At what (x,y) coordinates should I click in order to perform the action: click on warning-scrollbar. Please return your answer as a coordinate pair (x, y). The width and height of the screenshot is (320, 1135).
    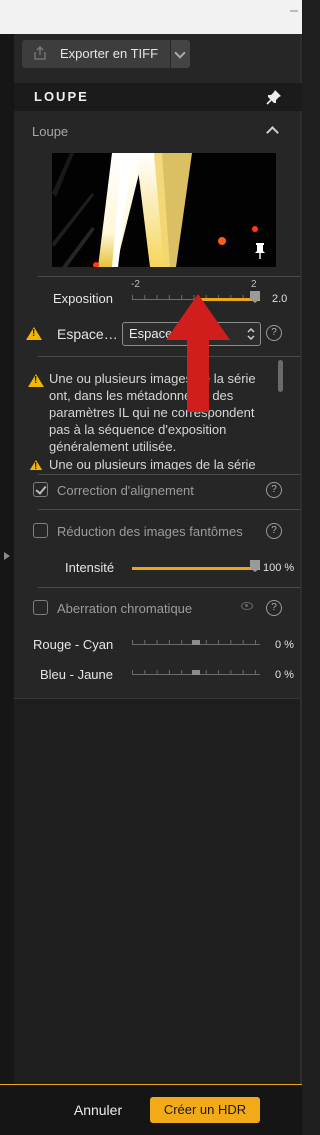
    Looking at the image, I should click on (280, 376).